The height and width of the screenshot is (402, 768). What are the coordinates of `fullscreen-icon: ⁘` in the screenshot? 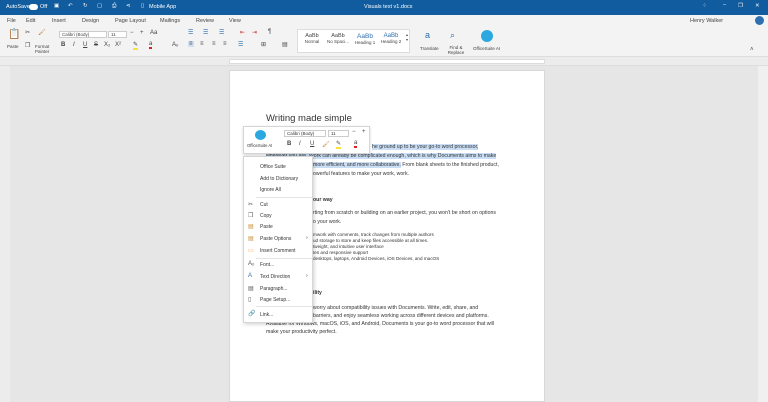 It's located at (704, 6).